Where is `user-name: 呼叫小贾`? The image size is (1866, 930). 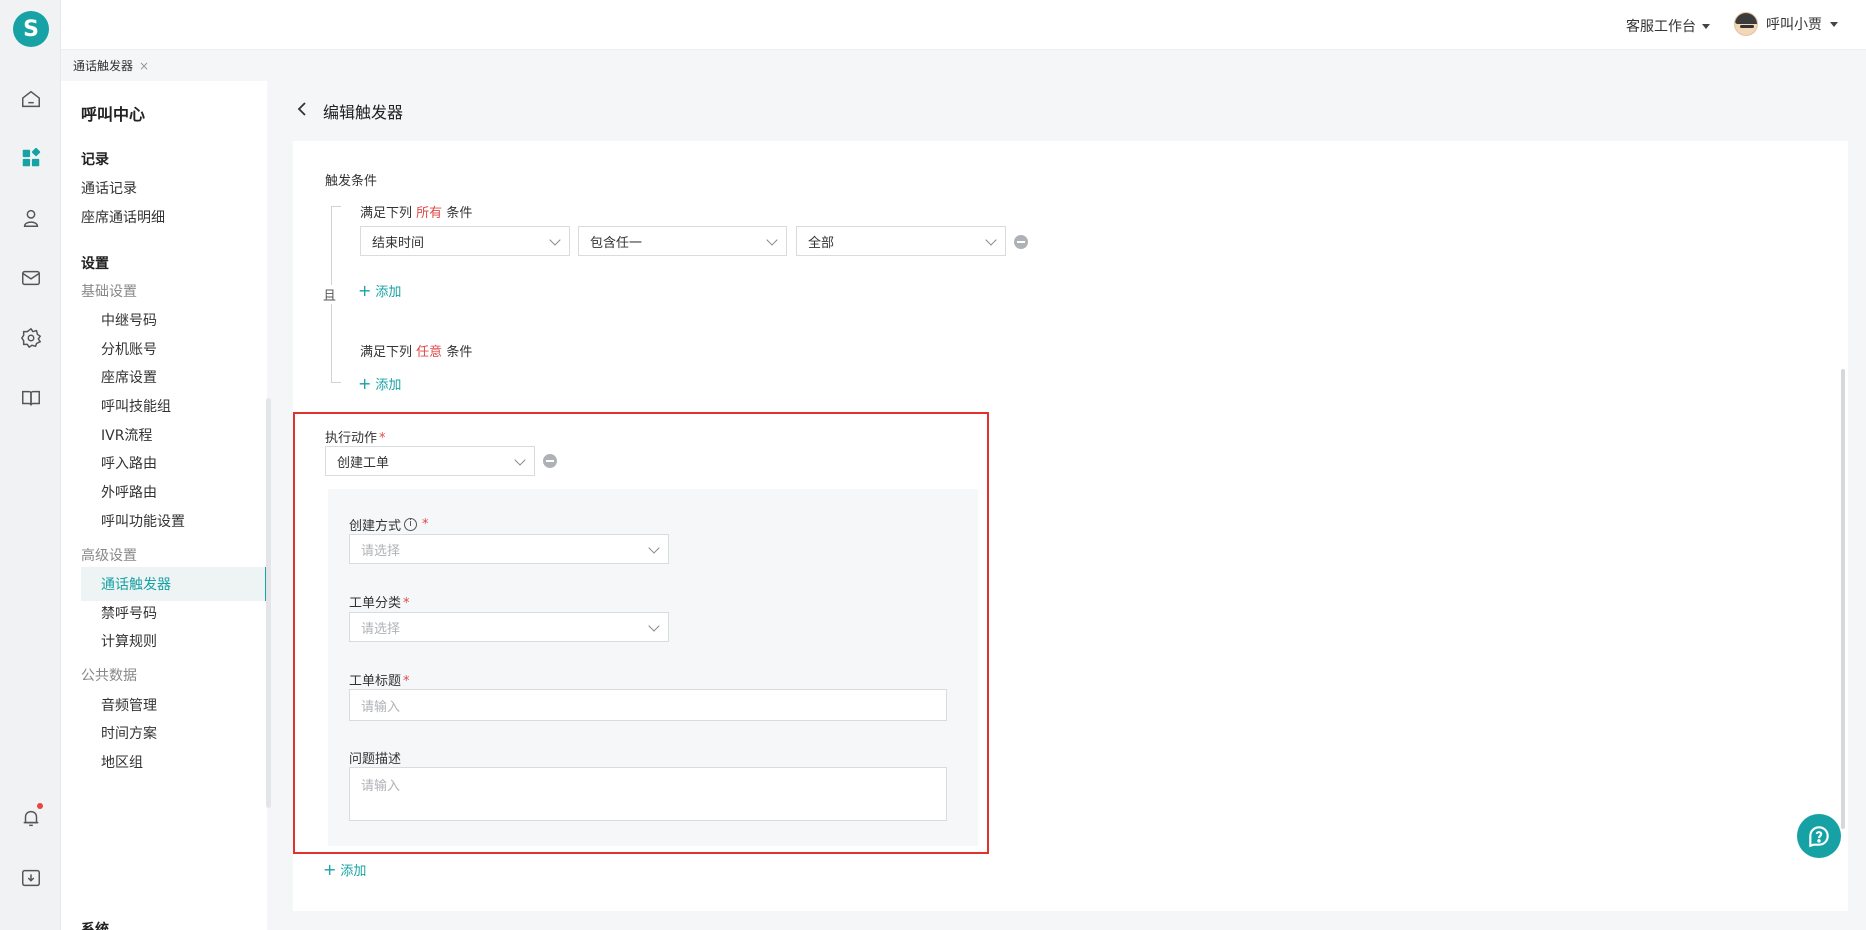 user-name: 呼叫小贾 is located at coordinates (1794, 25).